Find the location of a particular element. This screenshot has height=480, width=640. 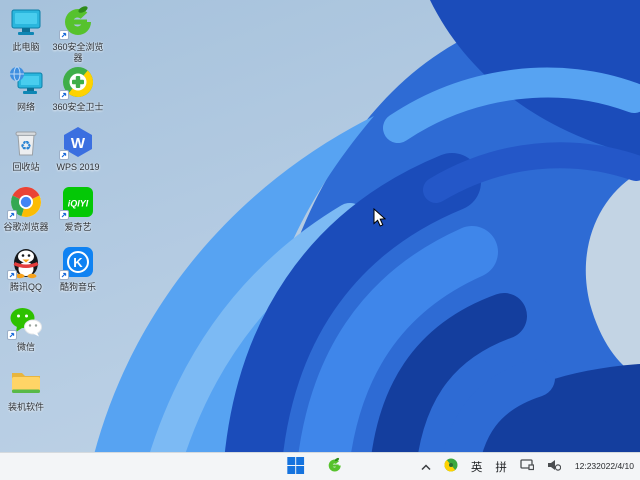

desktop-icon-iqiyi: iQIYI 爱奇艺 is located at coordinates (78, 209).